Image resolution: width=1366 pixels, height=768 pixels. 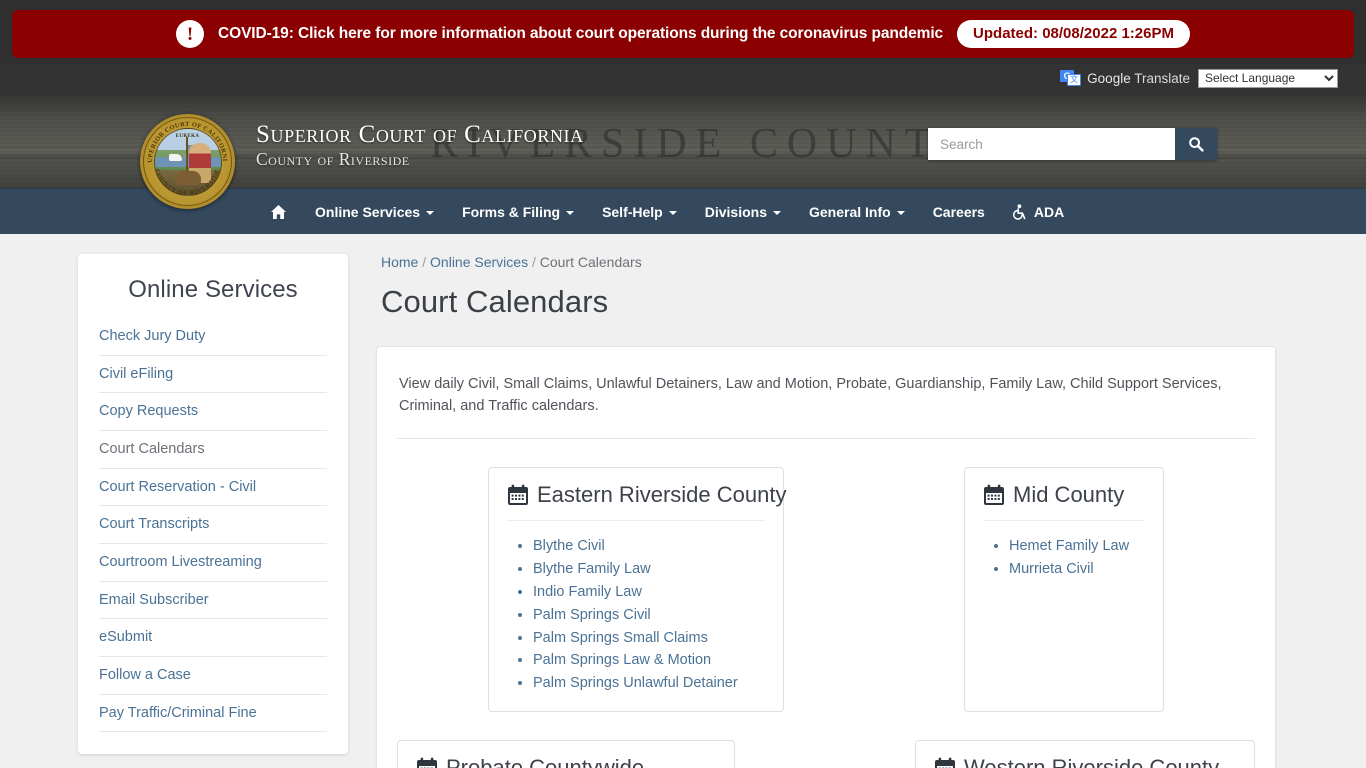 I want to click on sidebar-item-check-jury-duty: Check Jury Duty, so click(x=213, y=337).